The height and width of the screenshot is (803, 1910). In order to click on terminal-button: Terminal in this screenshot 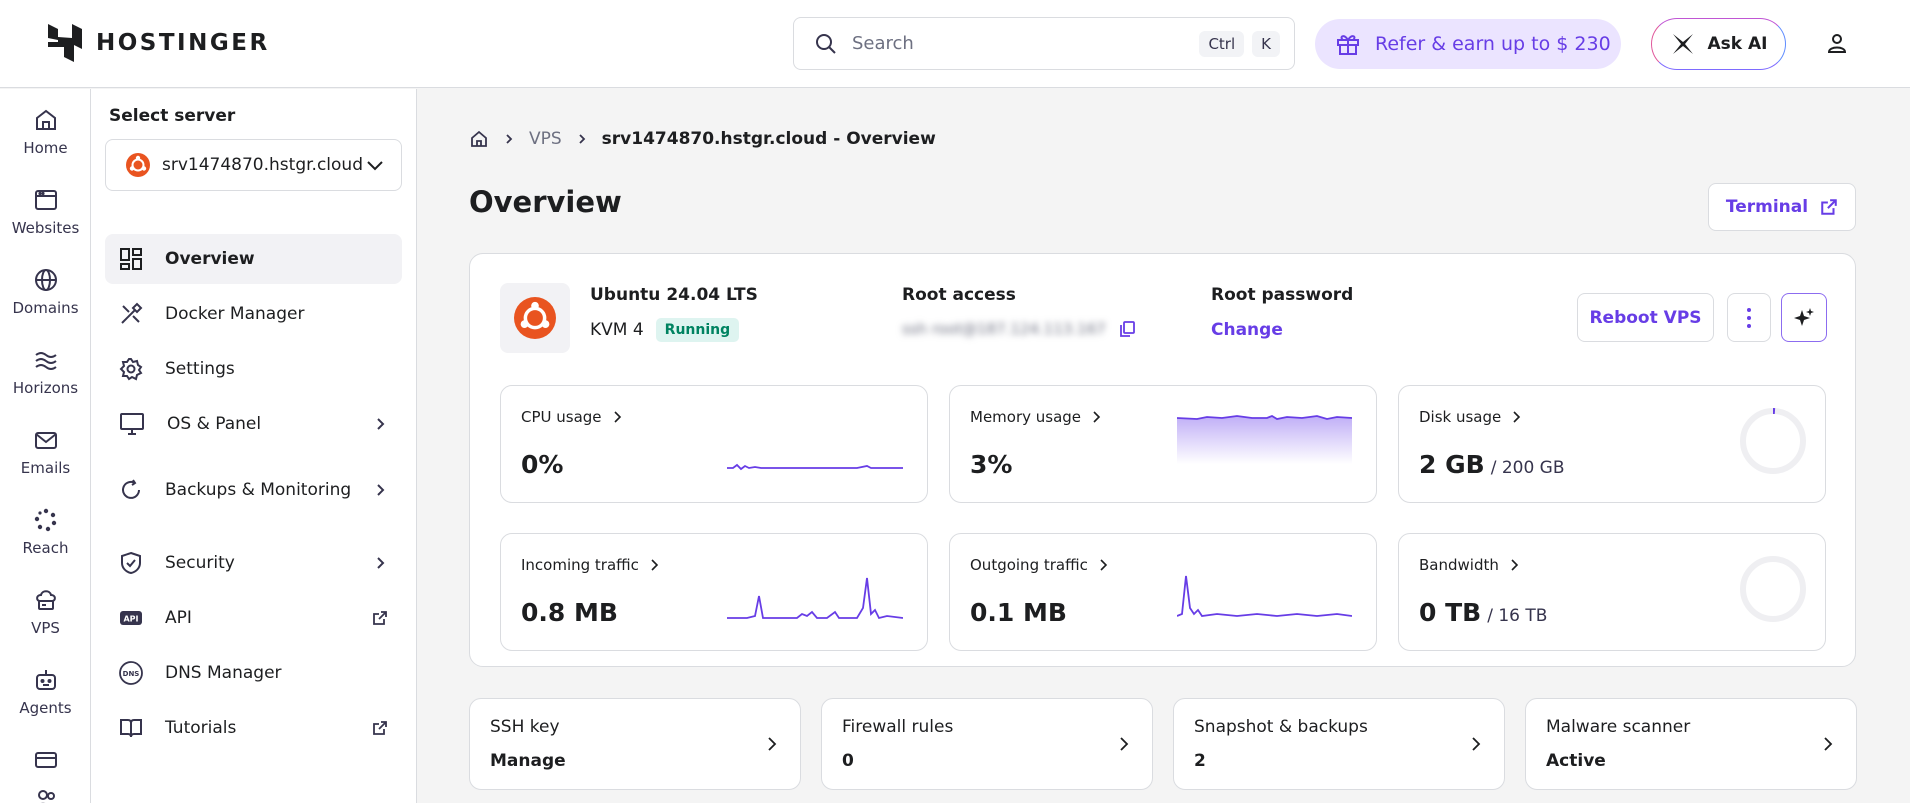, I will do `click(1782, 207)`.